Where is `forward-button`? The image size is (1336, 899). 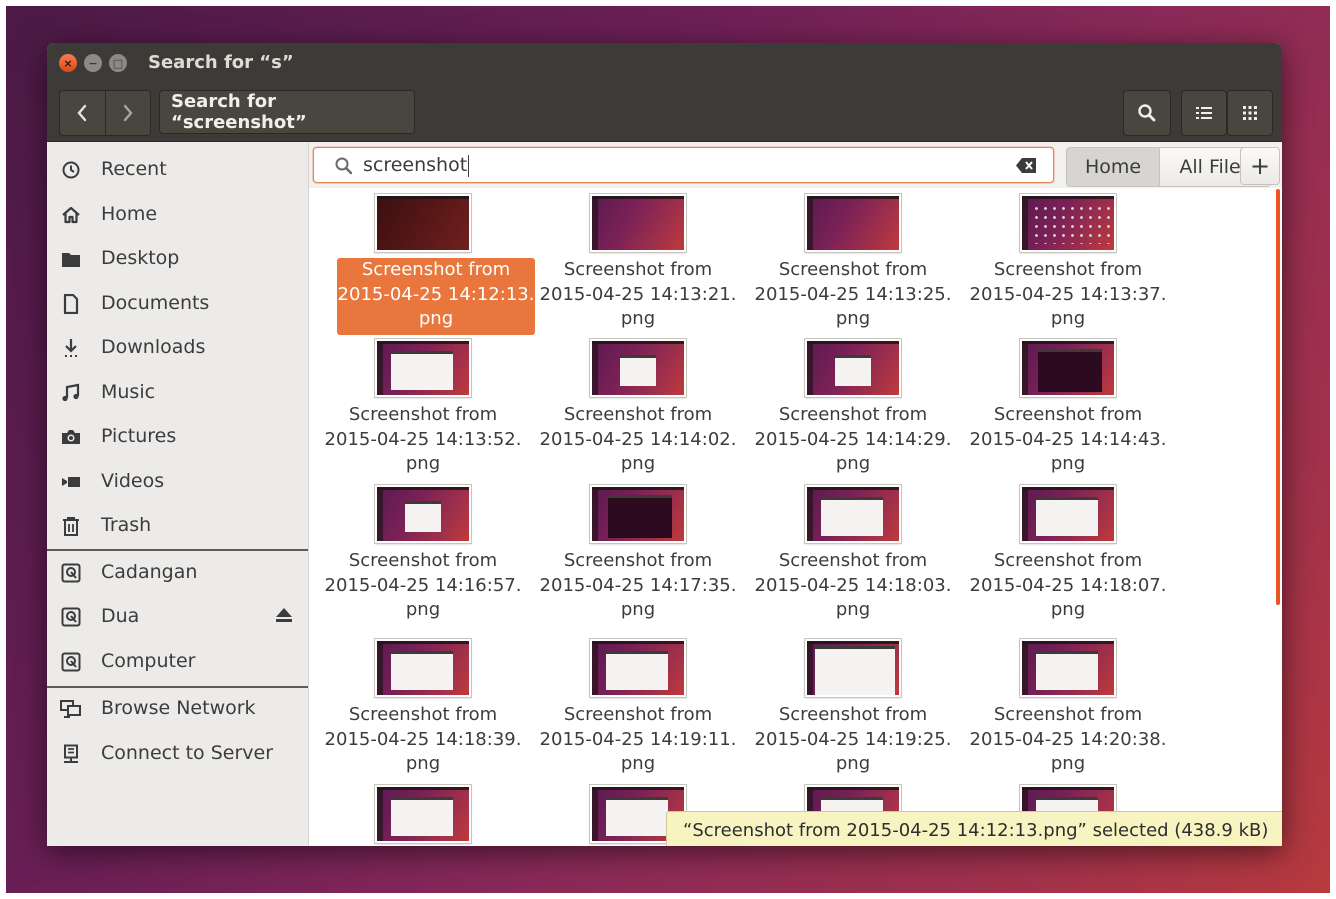 forward-button is located at coordinates (127, 113).